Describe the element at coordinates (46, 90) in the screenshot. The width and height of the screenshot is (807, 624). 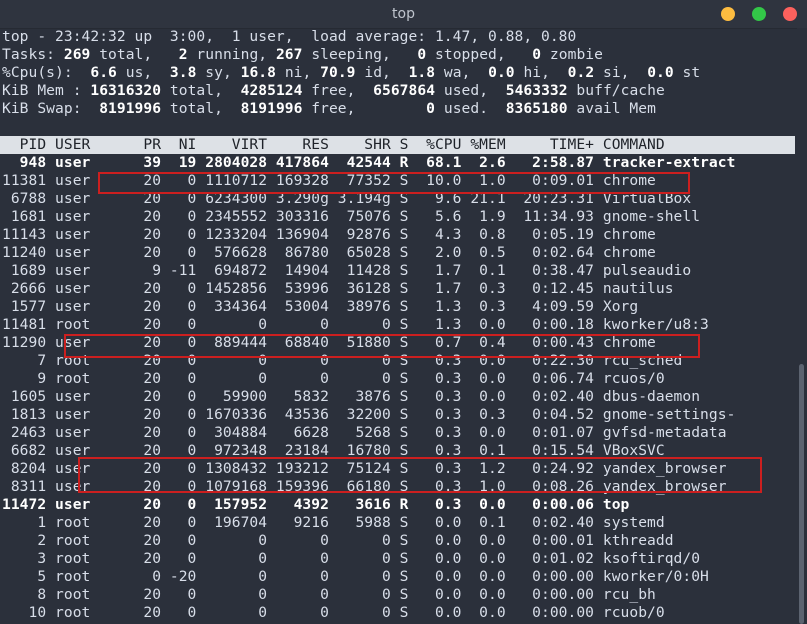
I see `summary-label: KiB Mem :` at that location.